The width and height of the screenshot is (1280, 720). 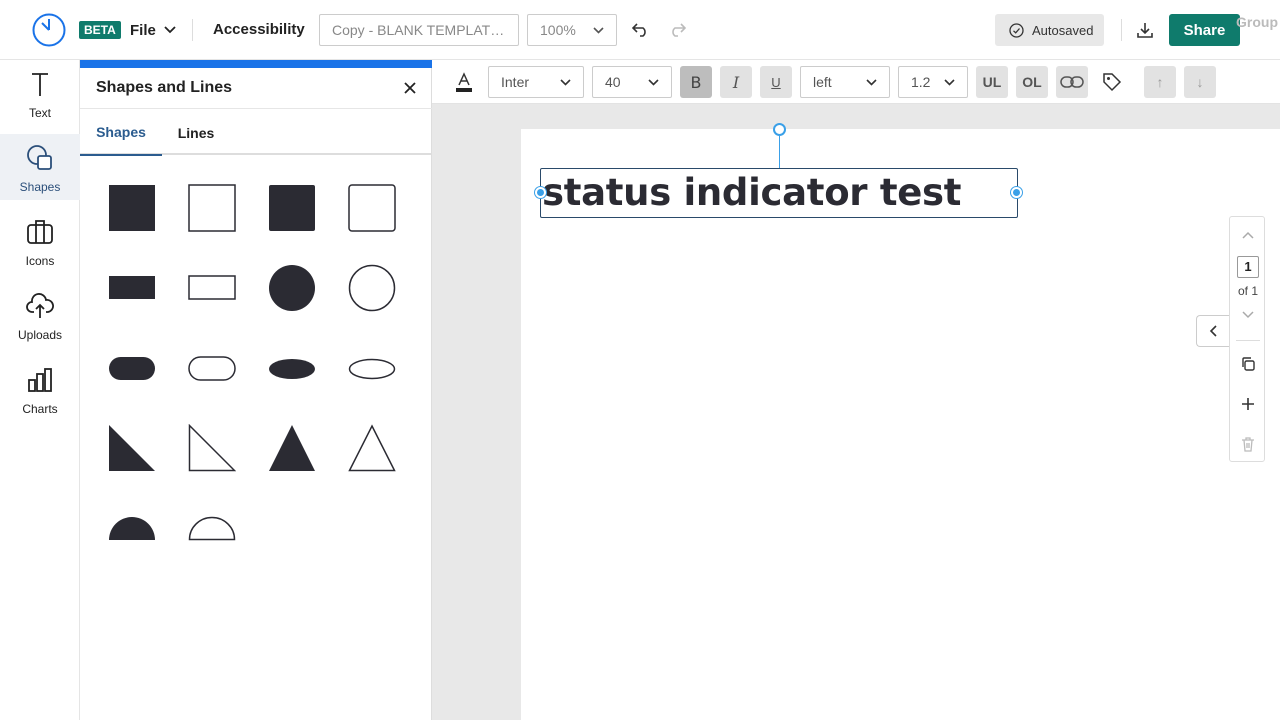 I want to click on shapes-icon, so click(x=39, y=157).